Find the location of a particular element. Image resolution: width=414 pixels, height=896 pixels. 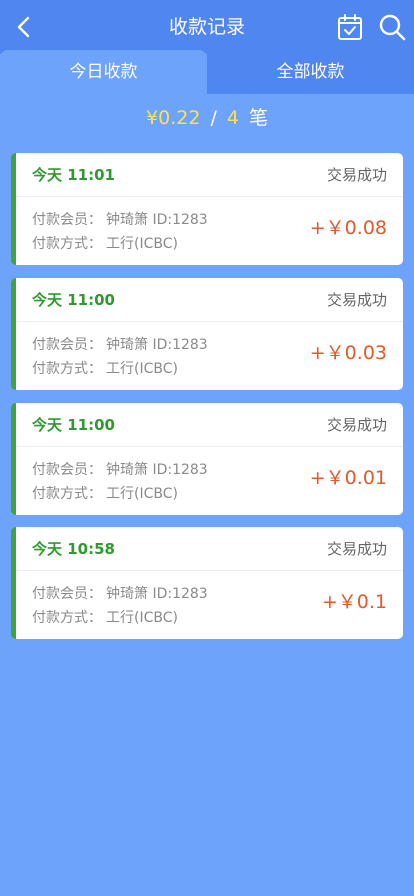

tab-today-income: 今日收款 is located at coordinates (103, 72).